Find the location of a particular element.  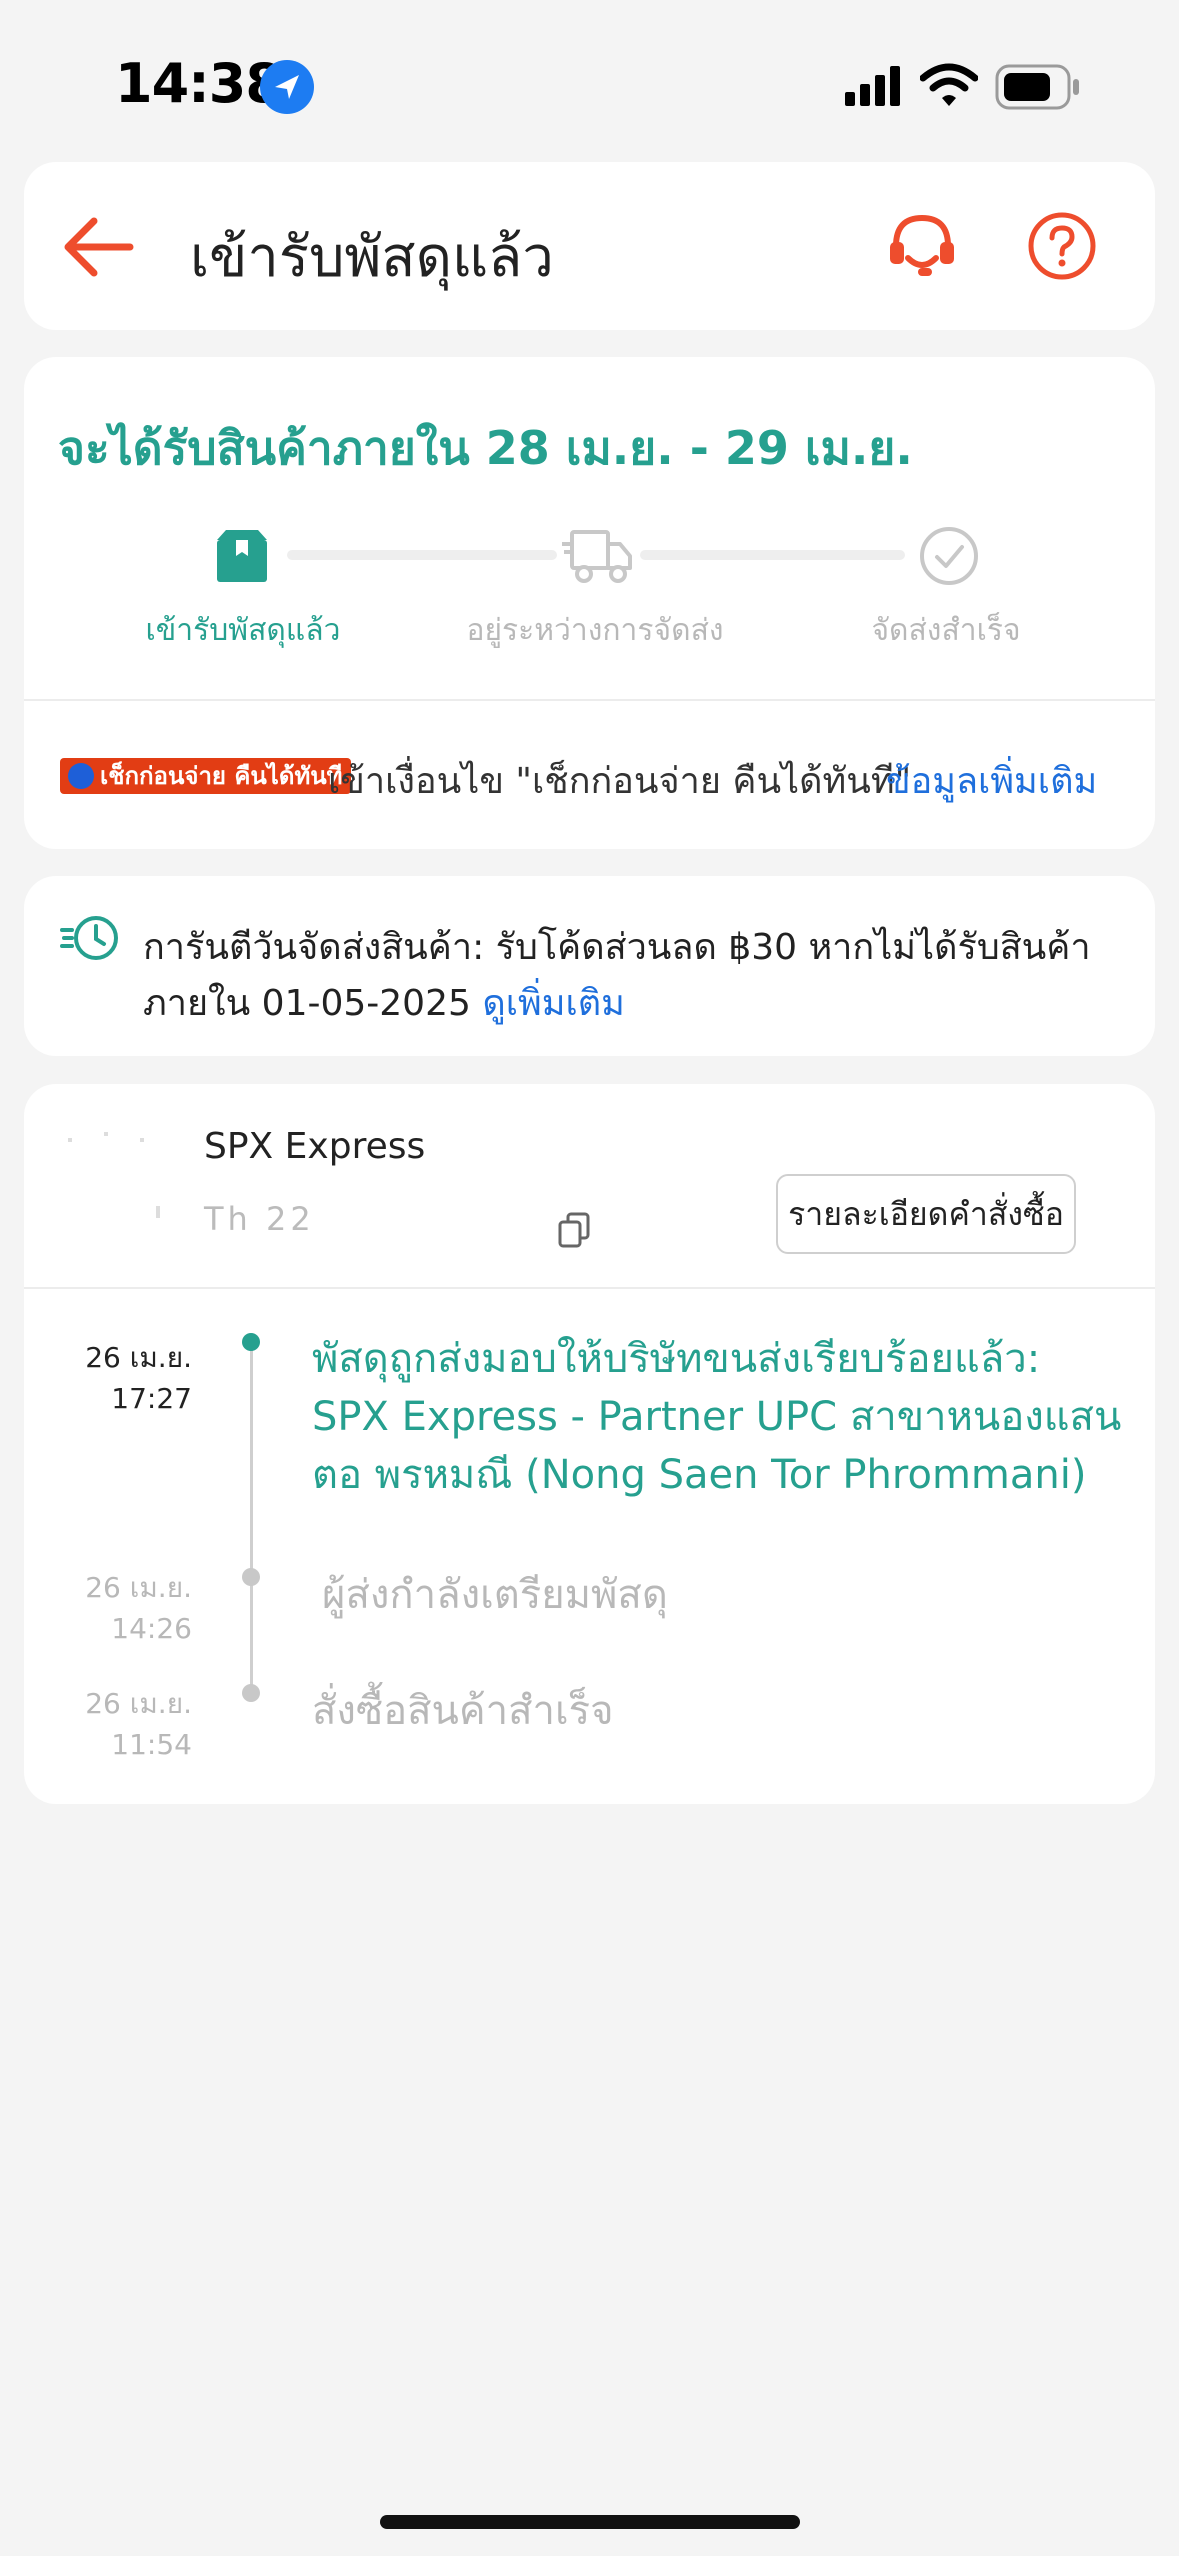

truck-icon is located at coordinates (598, 559).